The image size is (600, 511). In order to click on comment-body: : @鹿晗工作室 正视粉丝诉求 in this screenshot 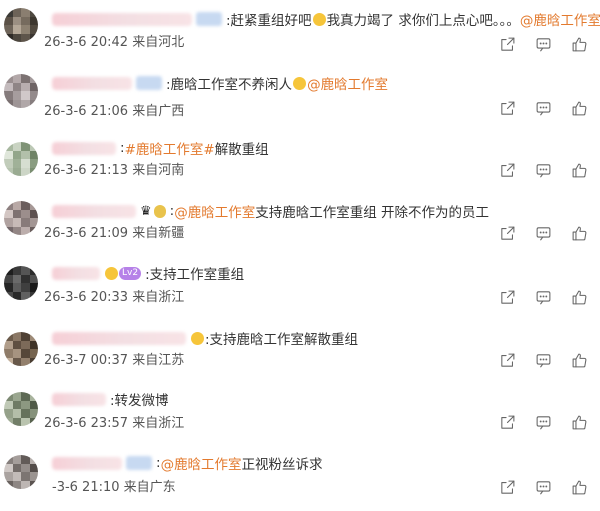, I will do `click(187, 463)`.